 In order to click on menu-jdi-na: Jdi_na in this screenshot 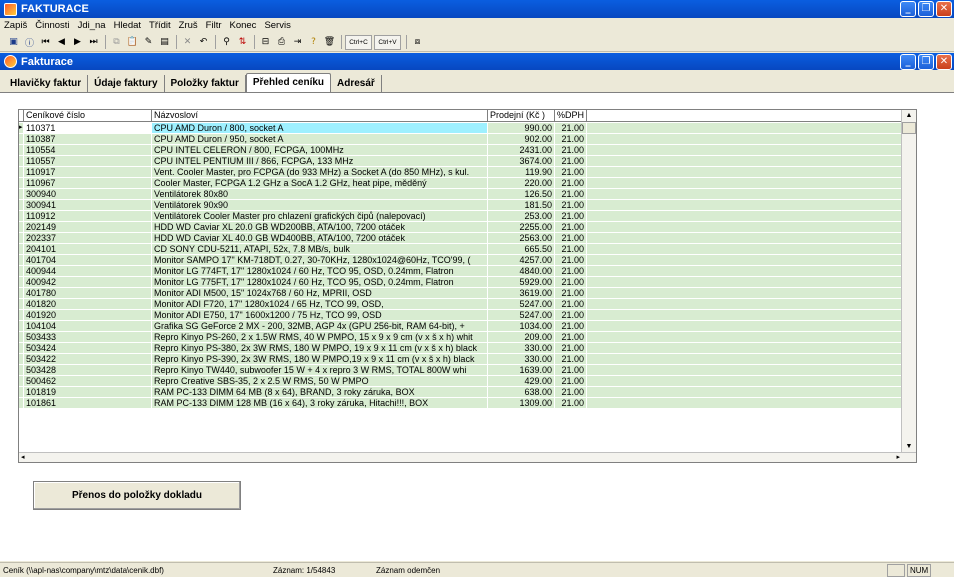, I will do `click(92, 25)`.